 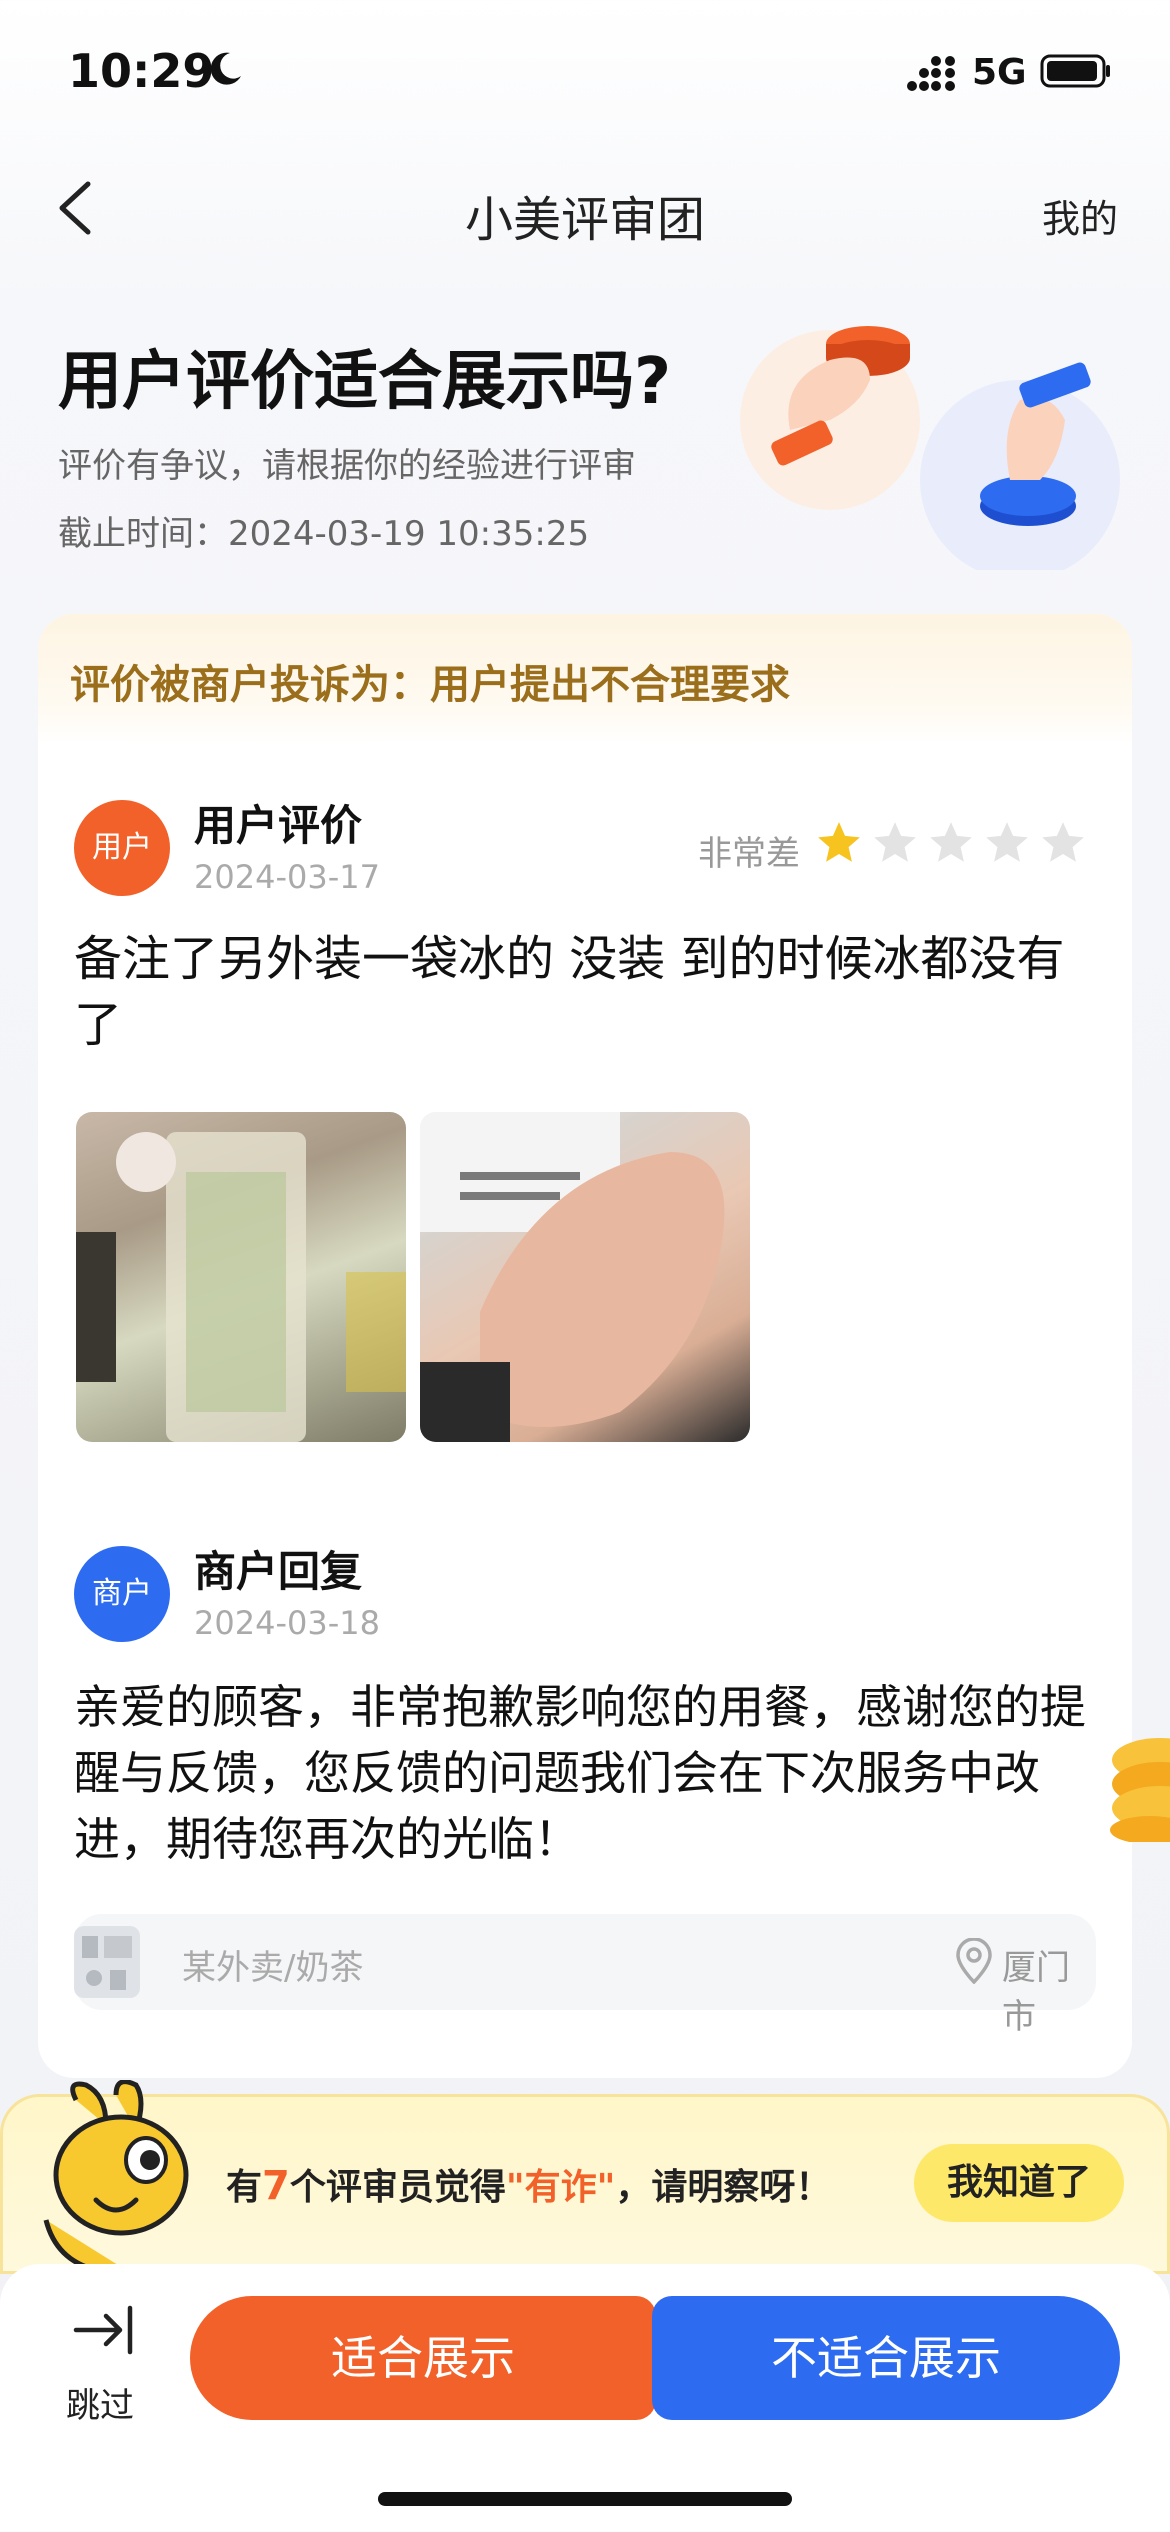 What do you see at coordinates (569, 992) in the screenshot?
I see `user-review-text: 备注了另外装一袋冰的 没装 到的时候冰都没有了` at bounding box center [569, 992].